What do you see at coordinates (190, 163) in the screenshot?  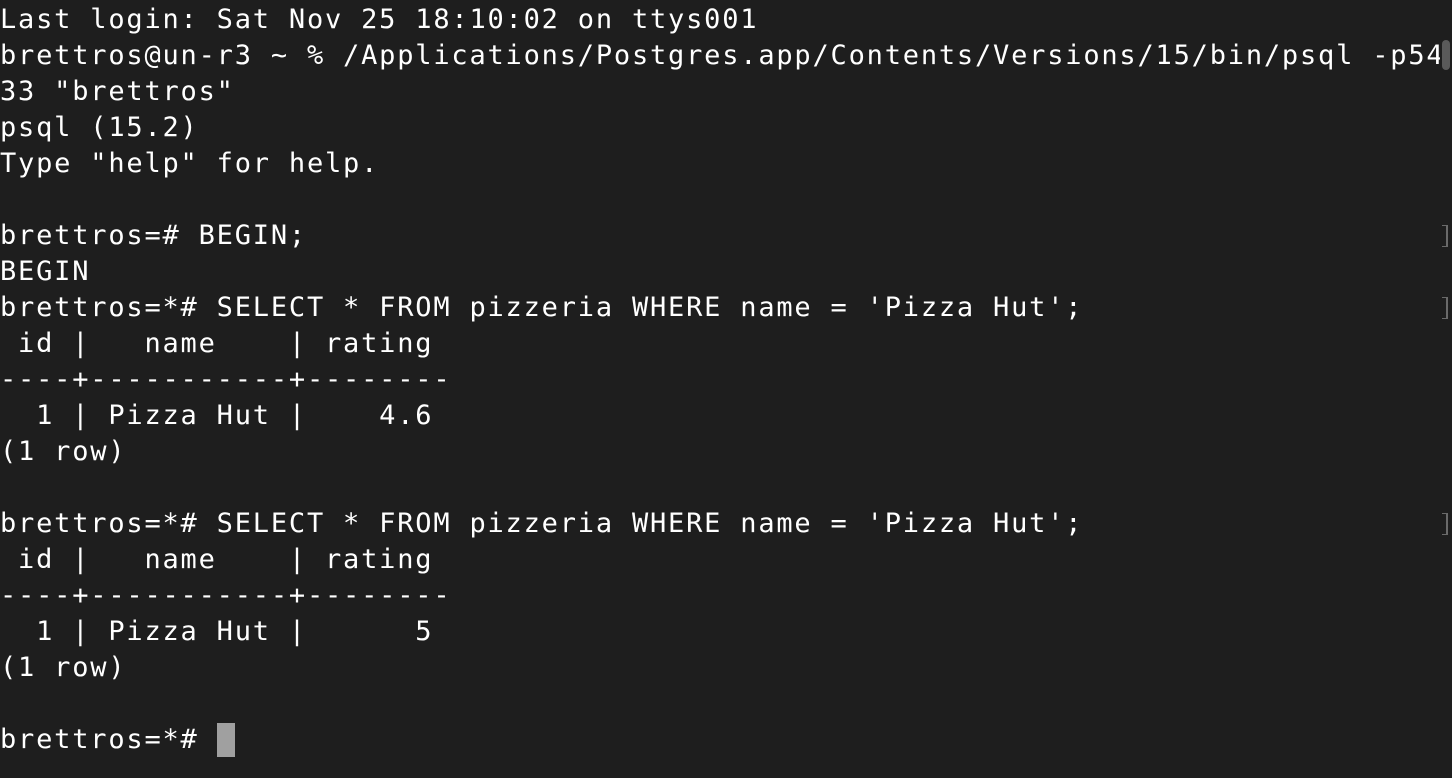 I see `help-hint-line: Type "help" for help.` at bounding box center [190, 163].